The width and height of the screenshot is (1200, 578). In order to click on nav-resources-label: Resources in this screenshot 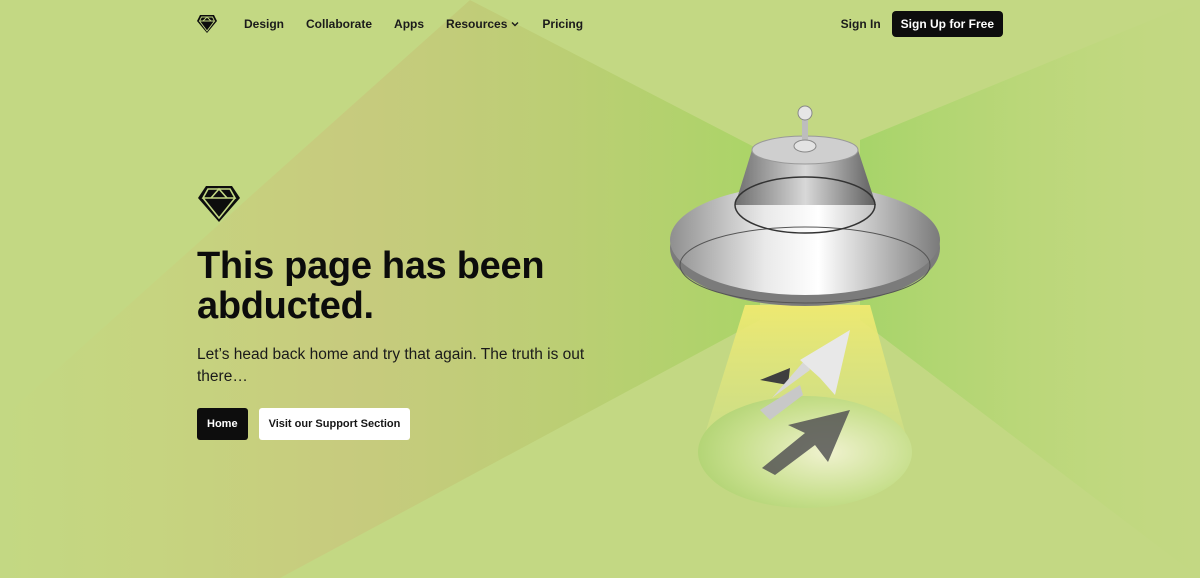, I will do `click(477, 24)`.